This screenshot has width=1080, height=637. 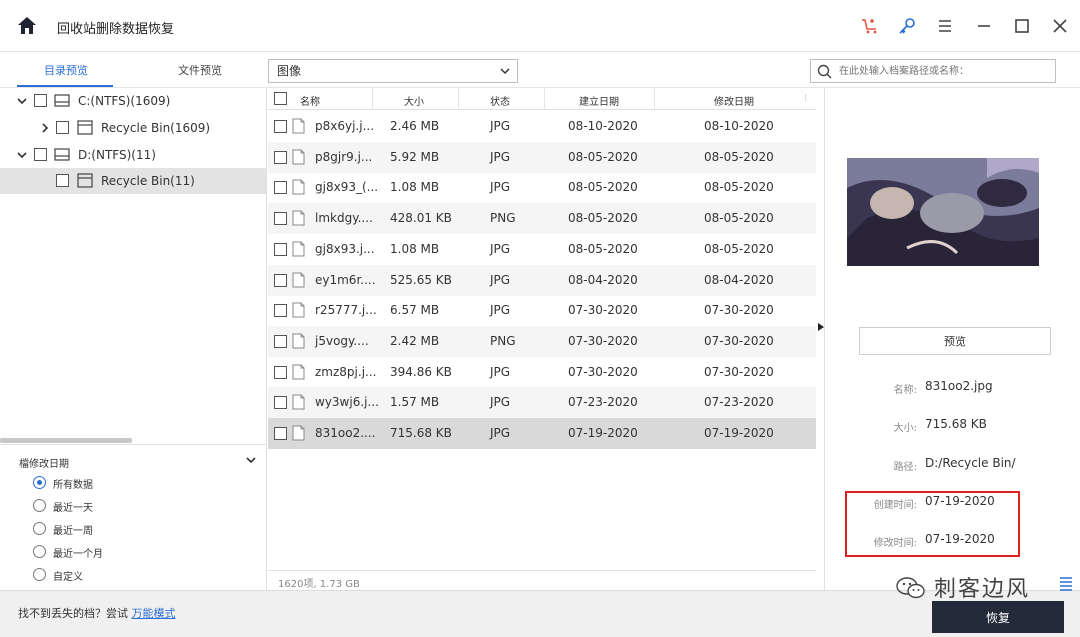 I want to click on tree-item-label: Recycle Bin(11), so click(x=148, y=181).